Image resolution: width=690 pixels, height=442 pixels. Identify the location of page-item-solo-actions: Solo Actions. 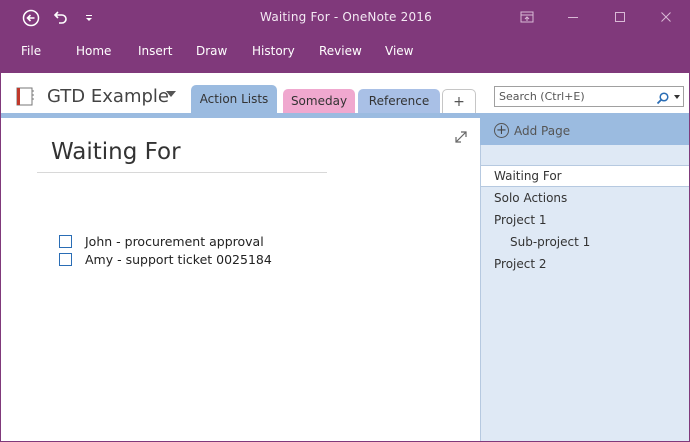
(584, 198).